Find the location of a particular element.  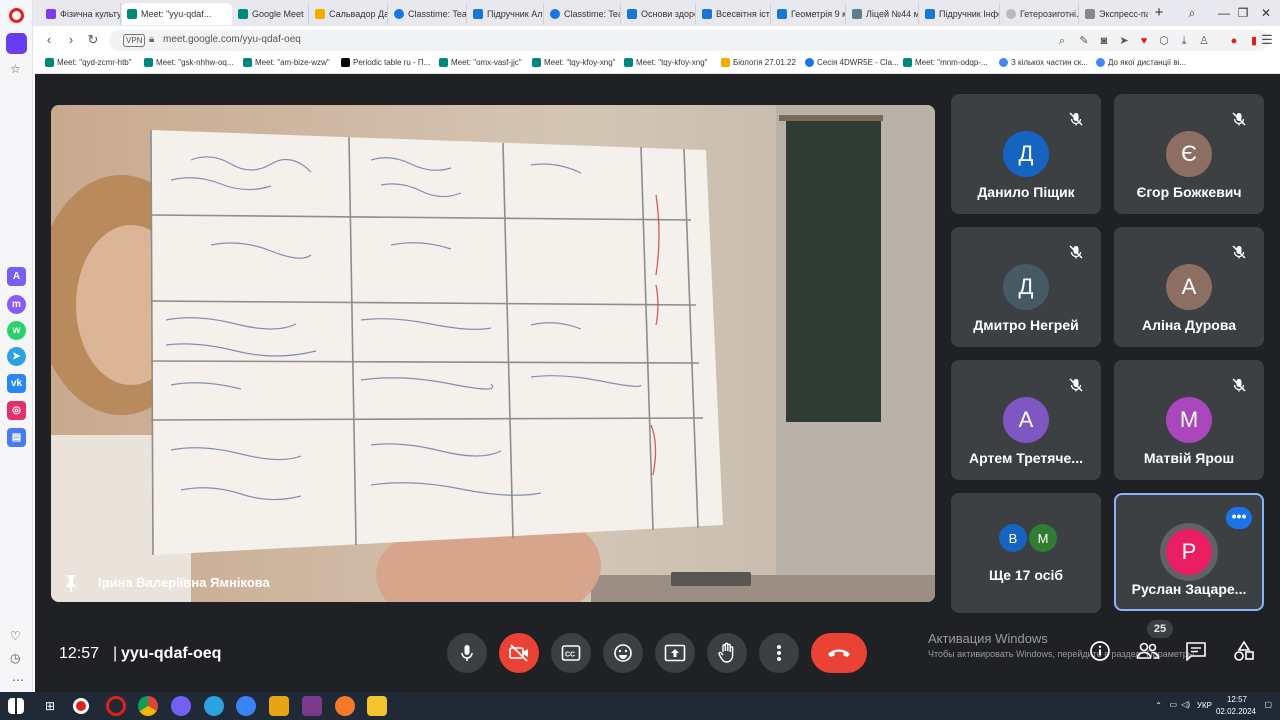

present-button is located at coordinates (675, 653).